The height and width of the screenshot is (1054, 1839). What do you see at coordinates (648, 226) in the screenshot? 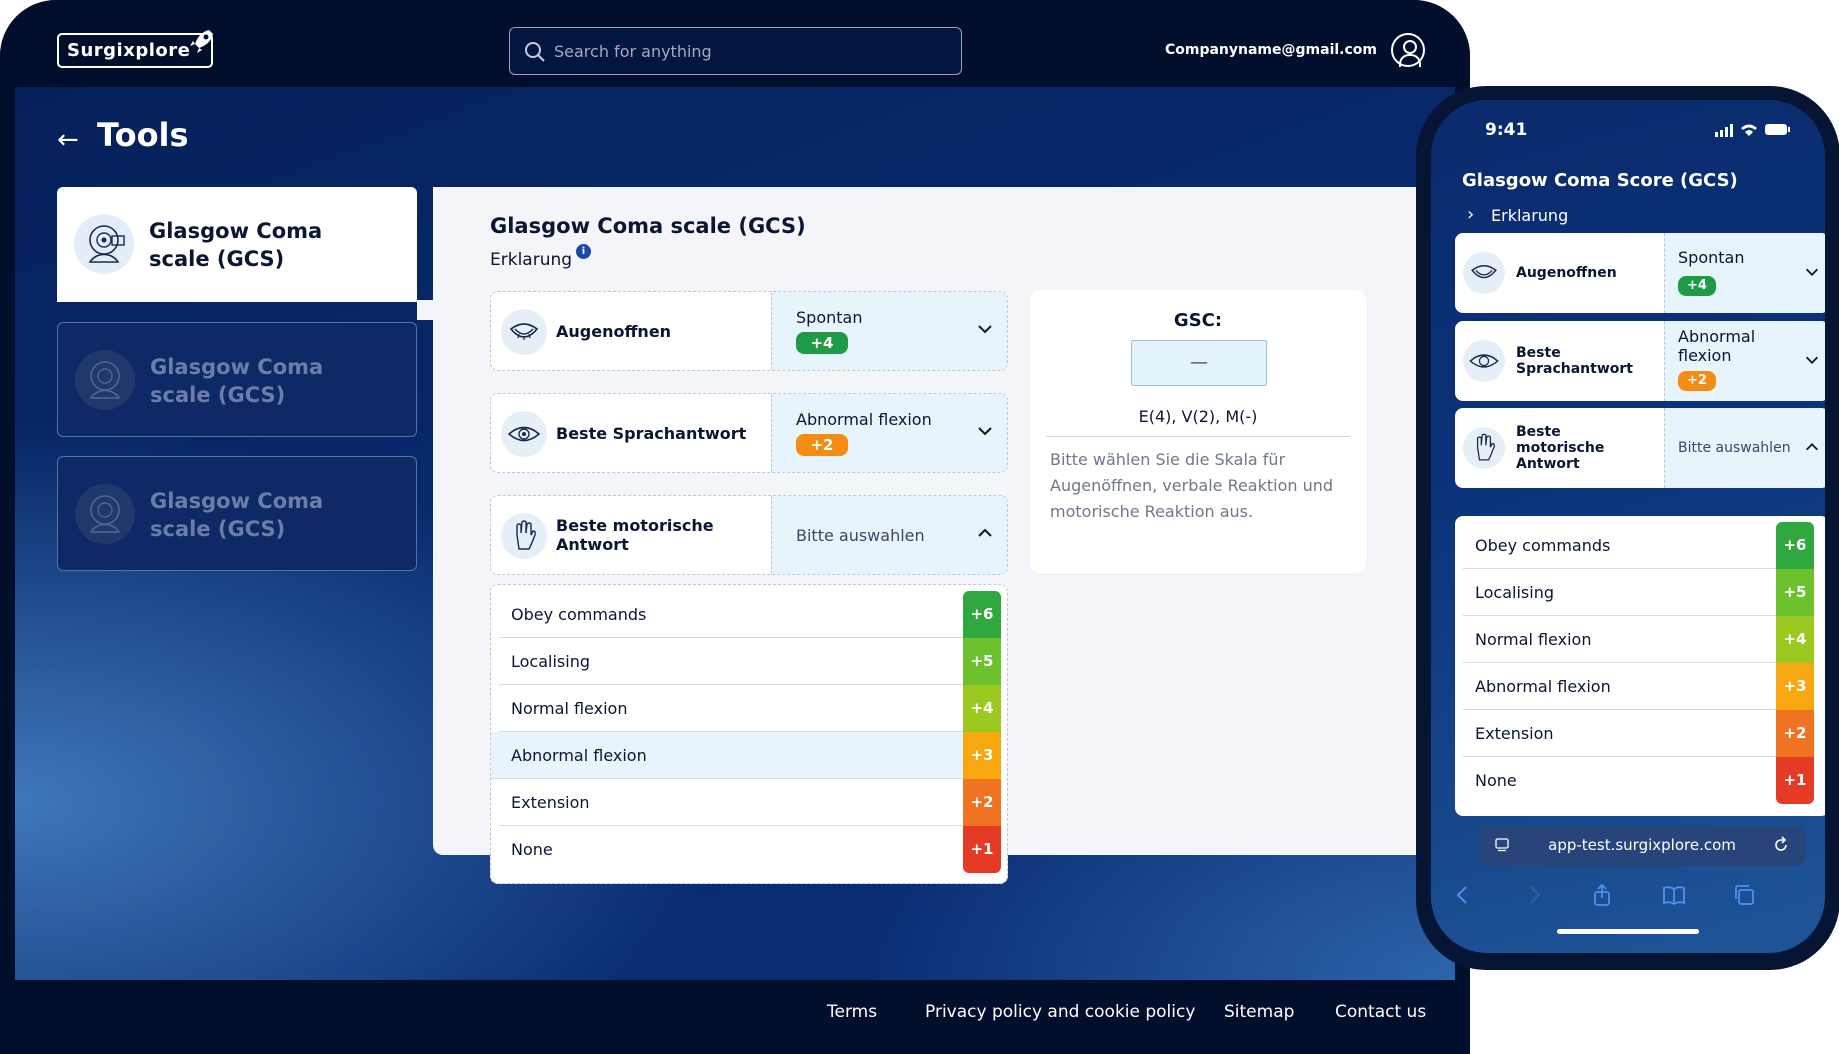
I see `gcs-title: Glasgow Coma scale (GCS)` at bounding box center [648, 226].